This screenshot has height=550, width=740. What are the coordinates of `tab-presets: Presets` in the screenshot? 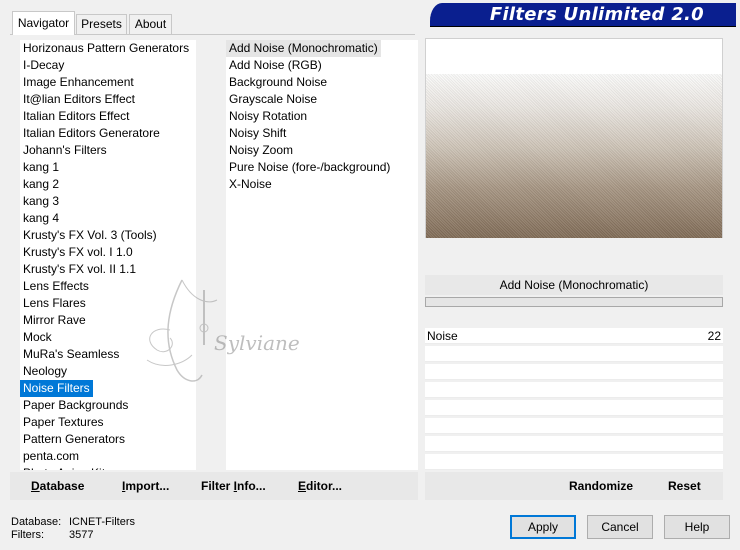 It's located at (101, 24).